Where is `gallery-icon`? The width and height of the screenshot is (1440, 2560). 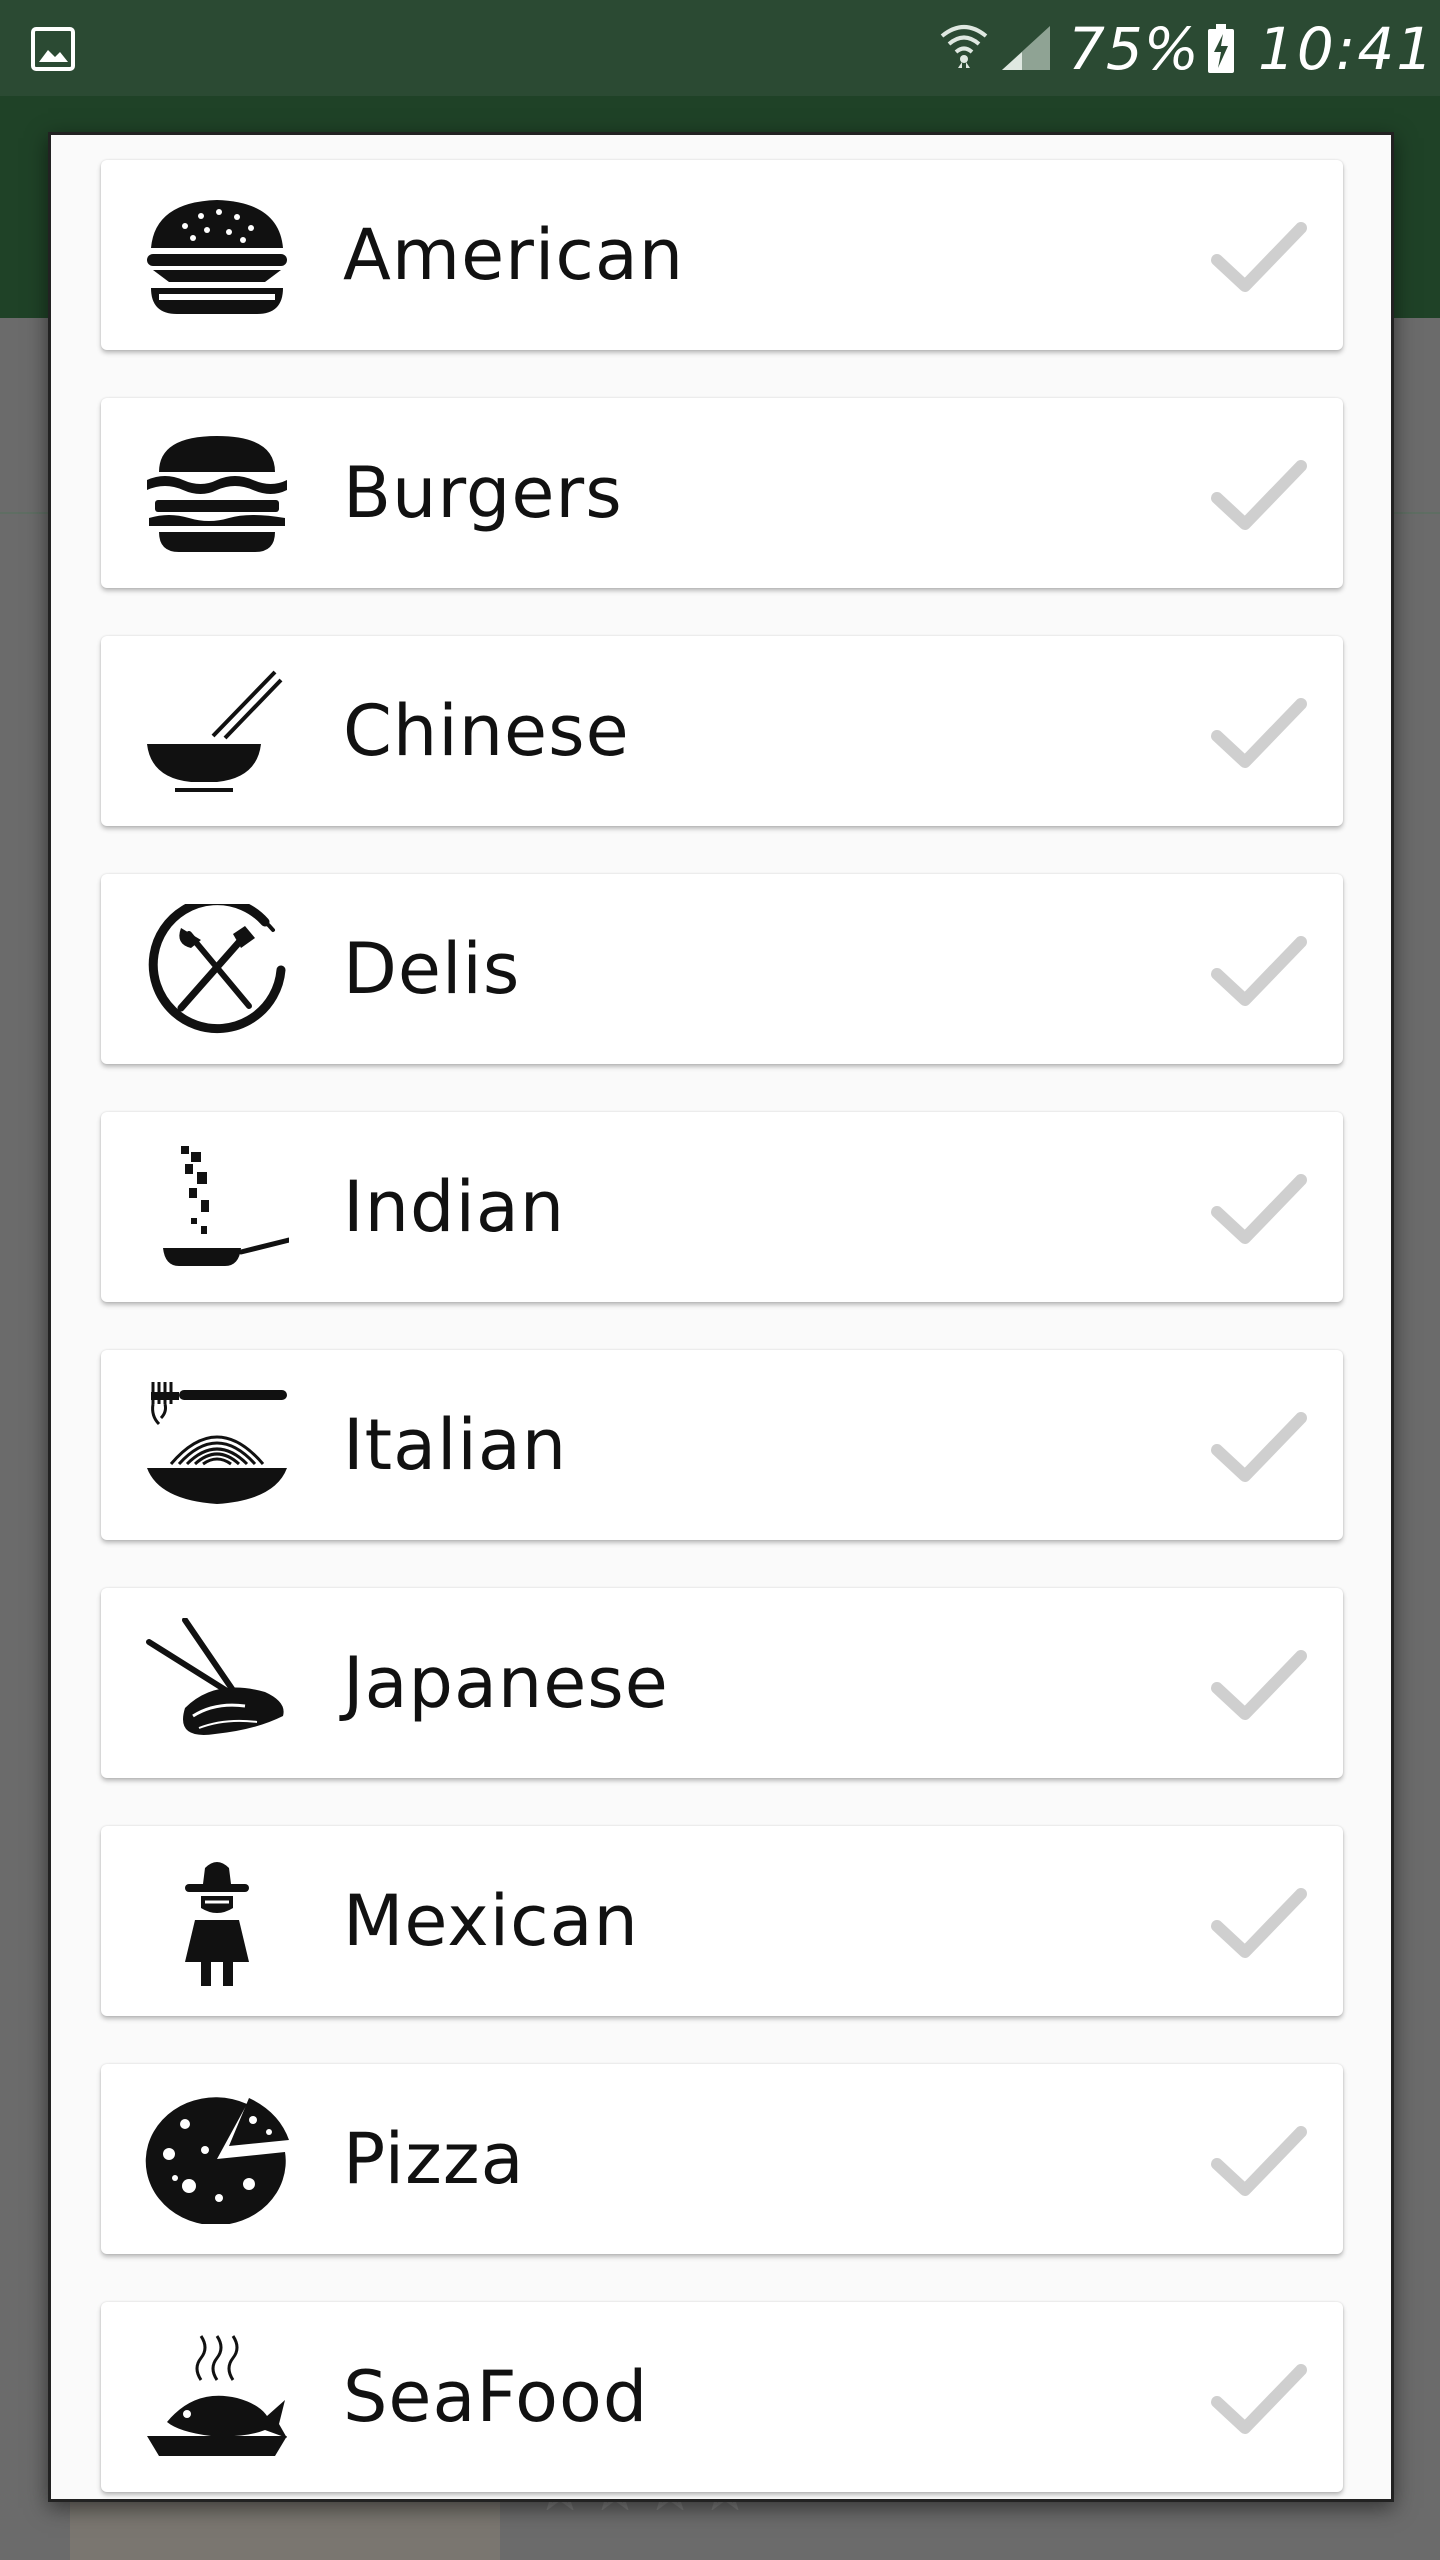 gallery-icon is located at coordinates (53, 49).